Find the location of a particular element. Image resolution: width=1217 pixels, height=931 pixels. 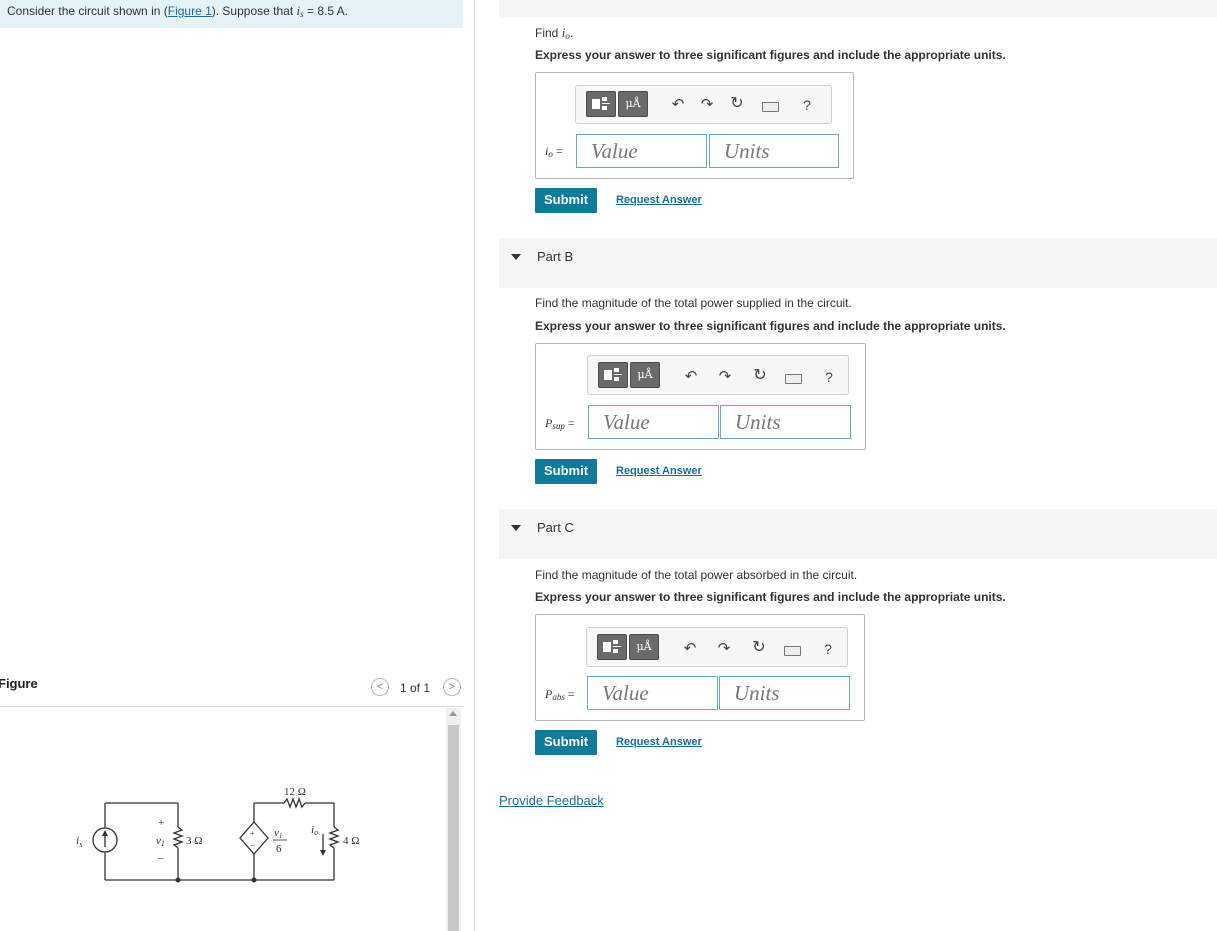

part-b-request-answer-link: Request Answer is located at coordinates (659, 471).